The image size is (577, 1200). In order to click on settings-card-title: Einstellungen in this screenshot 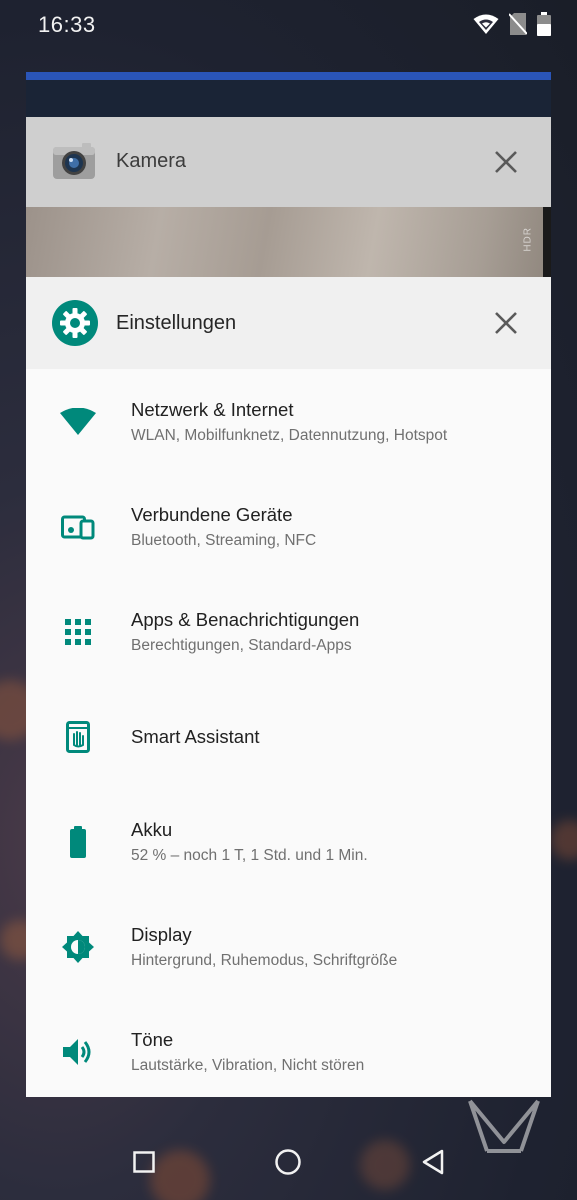, I will do `click(176, 323)`.